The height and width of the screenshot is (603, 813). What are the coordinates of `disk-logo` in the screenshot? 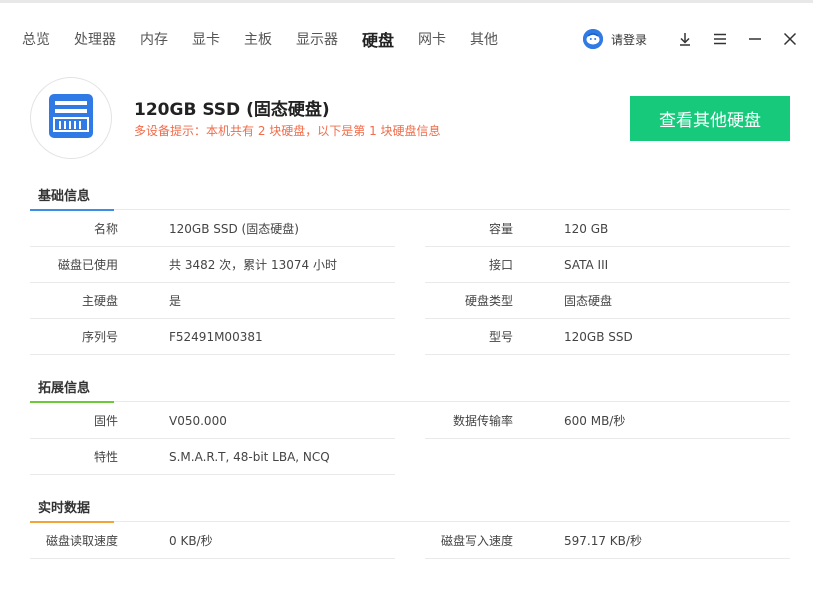 It's located at (71, 118).